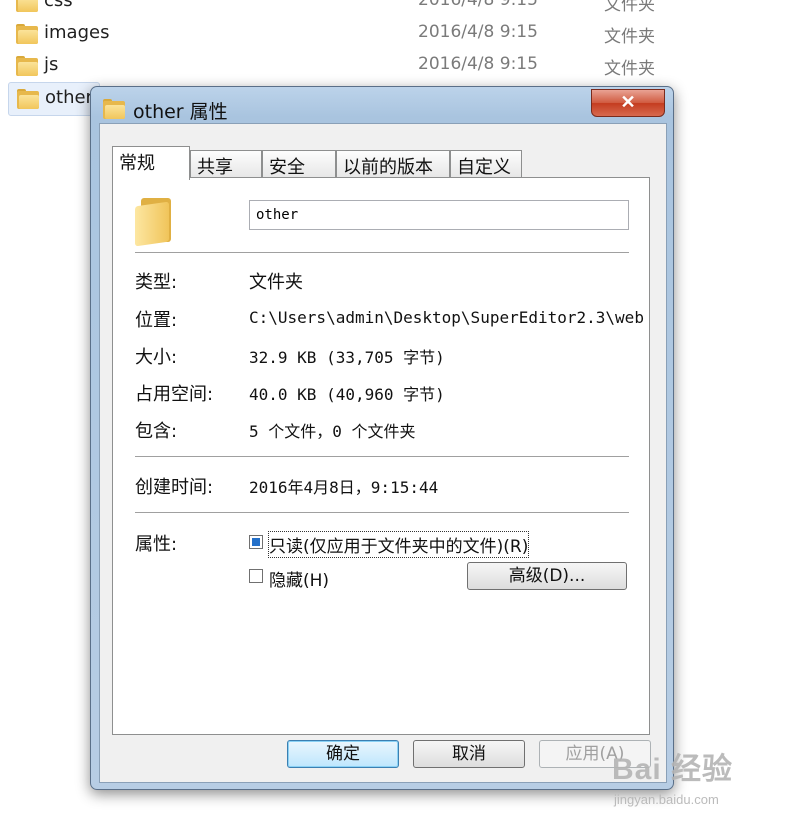  I want to click on file-row-other: other, so click(54, 99).